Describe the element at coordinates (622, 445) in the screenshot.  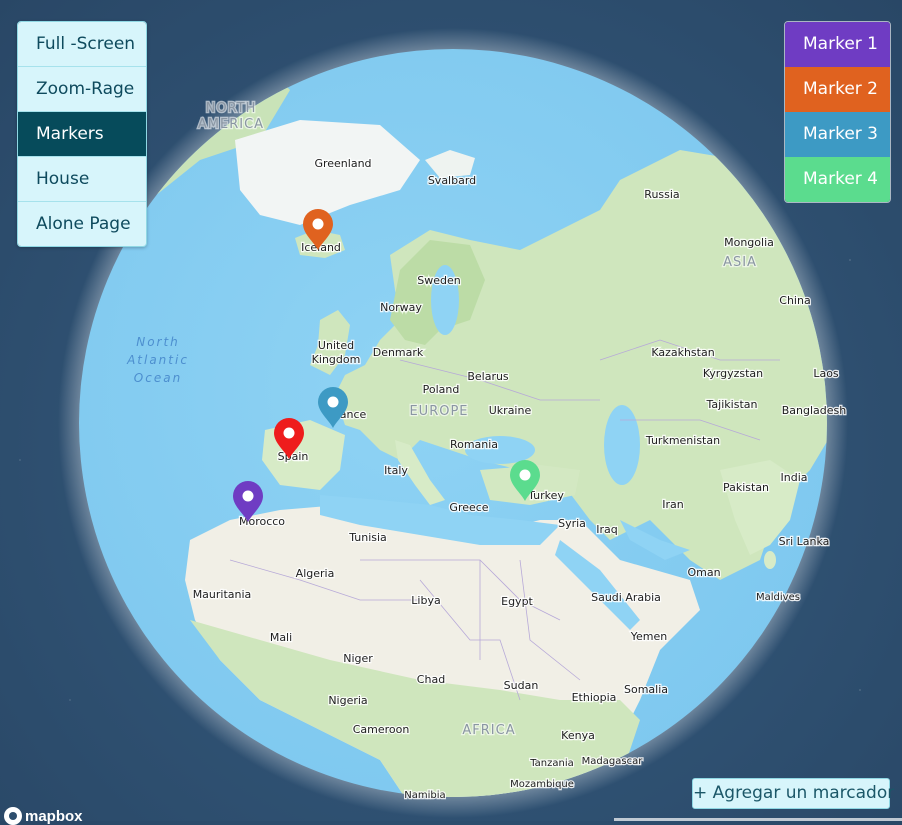
I see `caspian-sea` at that location.